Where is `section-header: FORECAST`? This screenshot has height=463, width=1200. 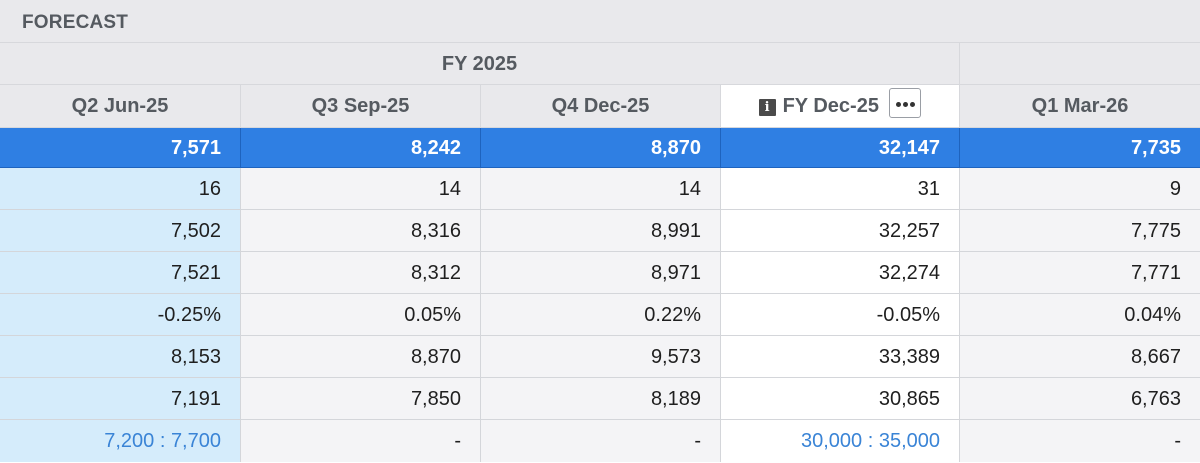
section-header: FORECAST is located at coordinates (600, 21).